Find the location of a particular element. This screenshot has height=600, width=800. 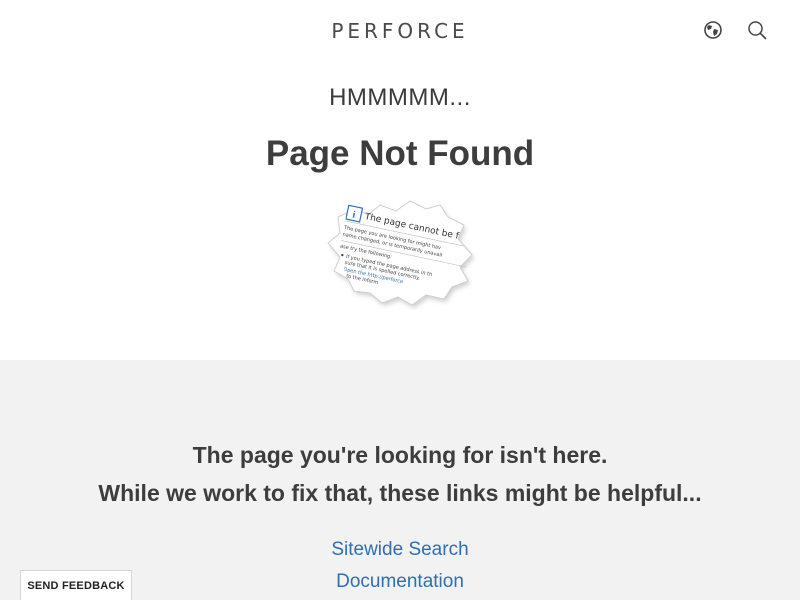

sitewide-search-link: Sitewide Search is located at coordinates (399, 549).